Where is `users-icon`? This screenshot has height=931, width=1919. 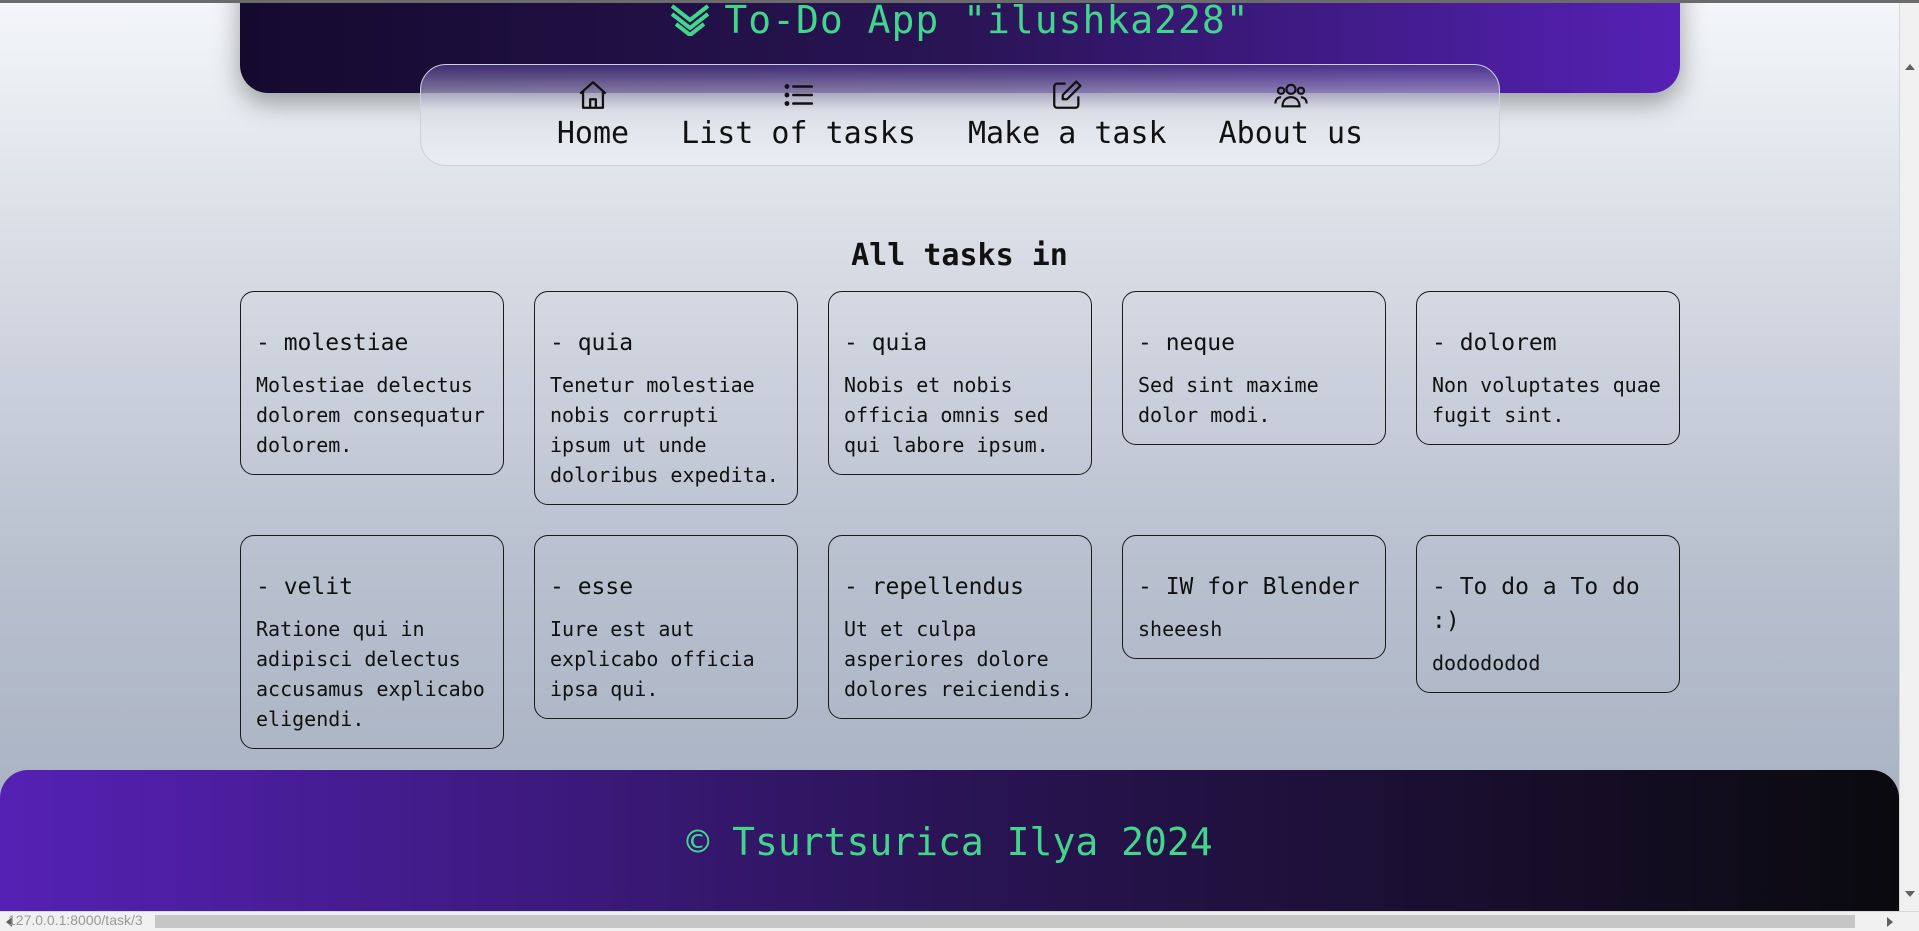
users-icon is located at coordinates (1291, 95).